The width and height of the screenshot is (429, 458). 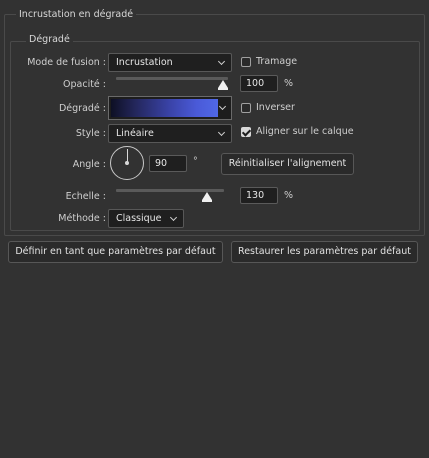 I want to click on gradient-picker, so click(x=170, y=108).